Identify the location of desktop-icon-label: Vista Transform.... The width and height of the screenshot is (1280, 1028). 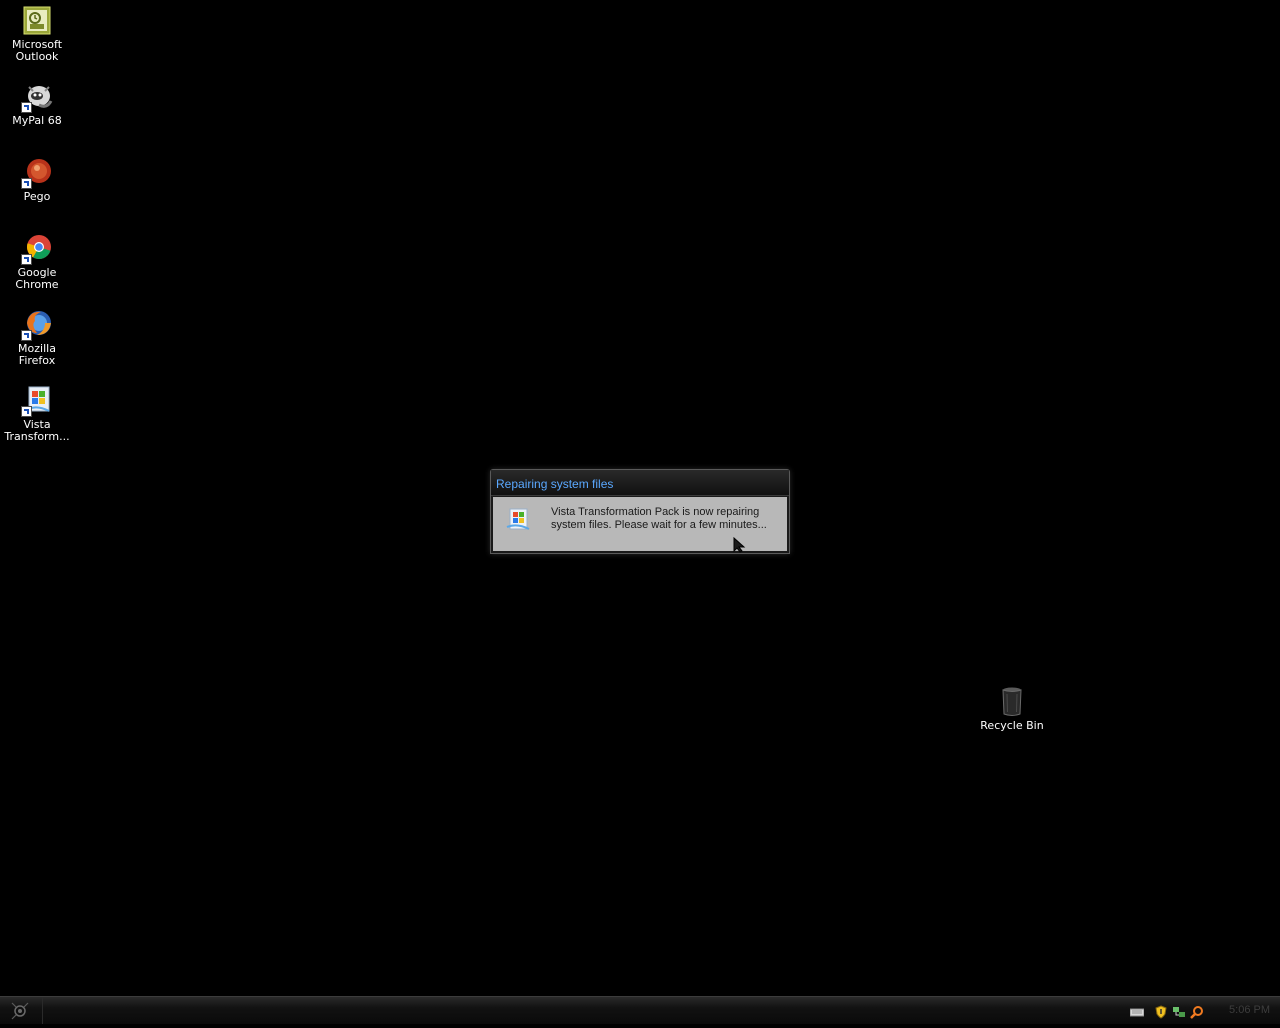
(37, 430).